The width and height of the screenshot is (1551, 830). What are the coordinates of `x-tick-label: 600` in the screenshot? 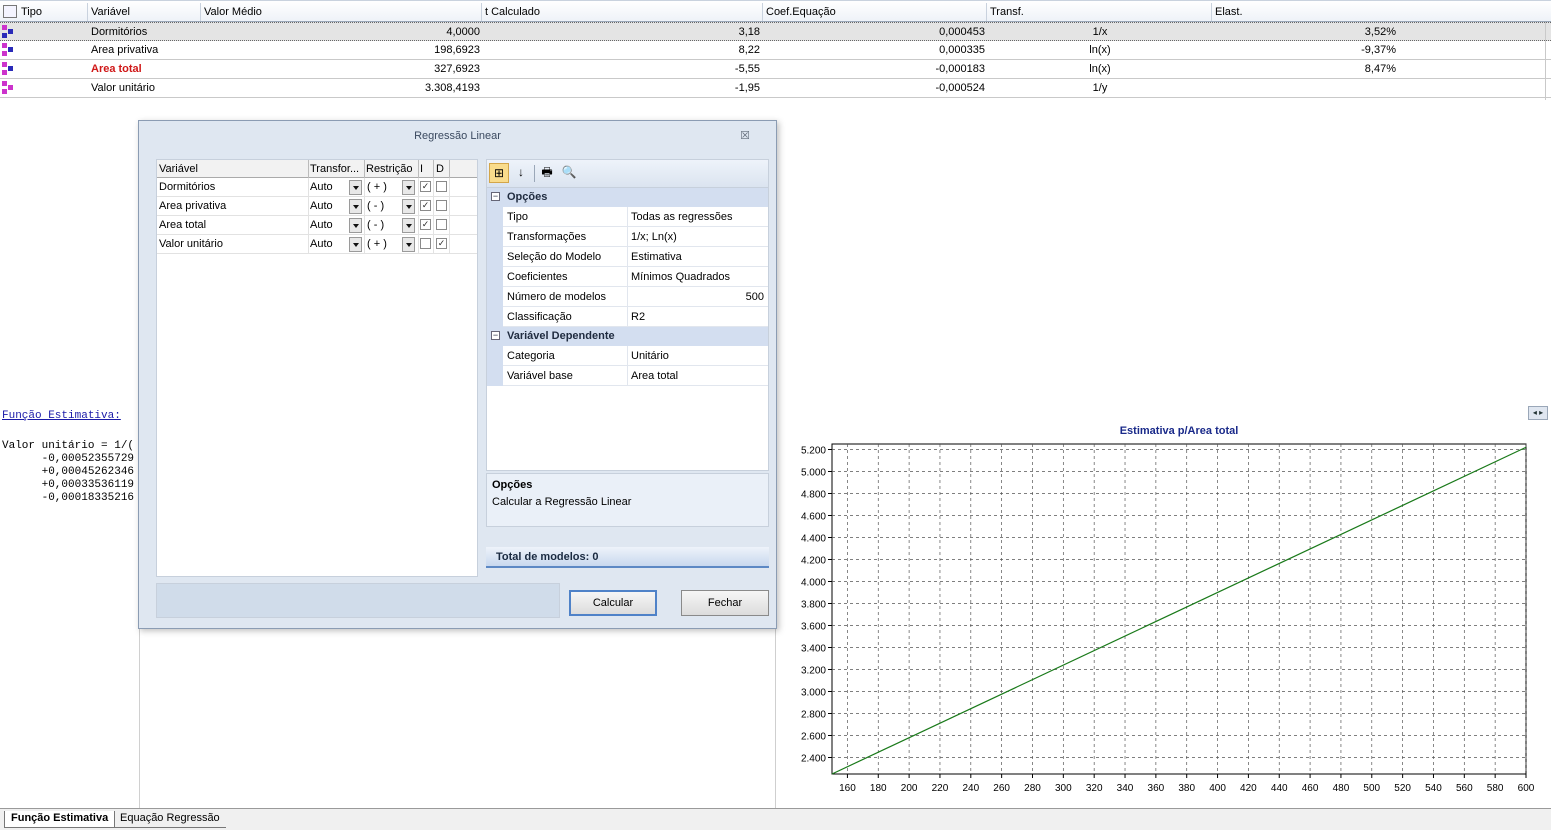 It's located at (1526, 788).